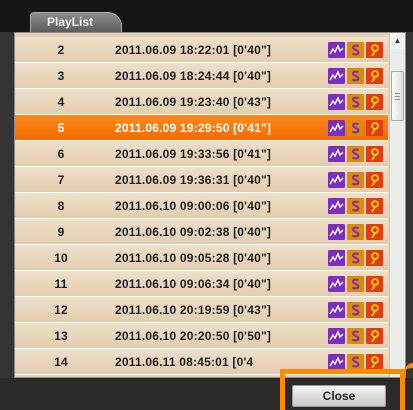 The width and height of the screenshot is (413, 410). I want to click on item-timestamp: 2011.06.11 08:45:01 [0'4, so click(184, 362).